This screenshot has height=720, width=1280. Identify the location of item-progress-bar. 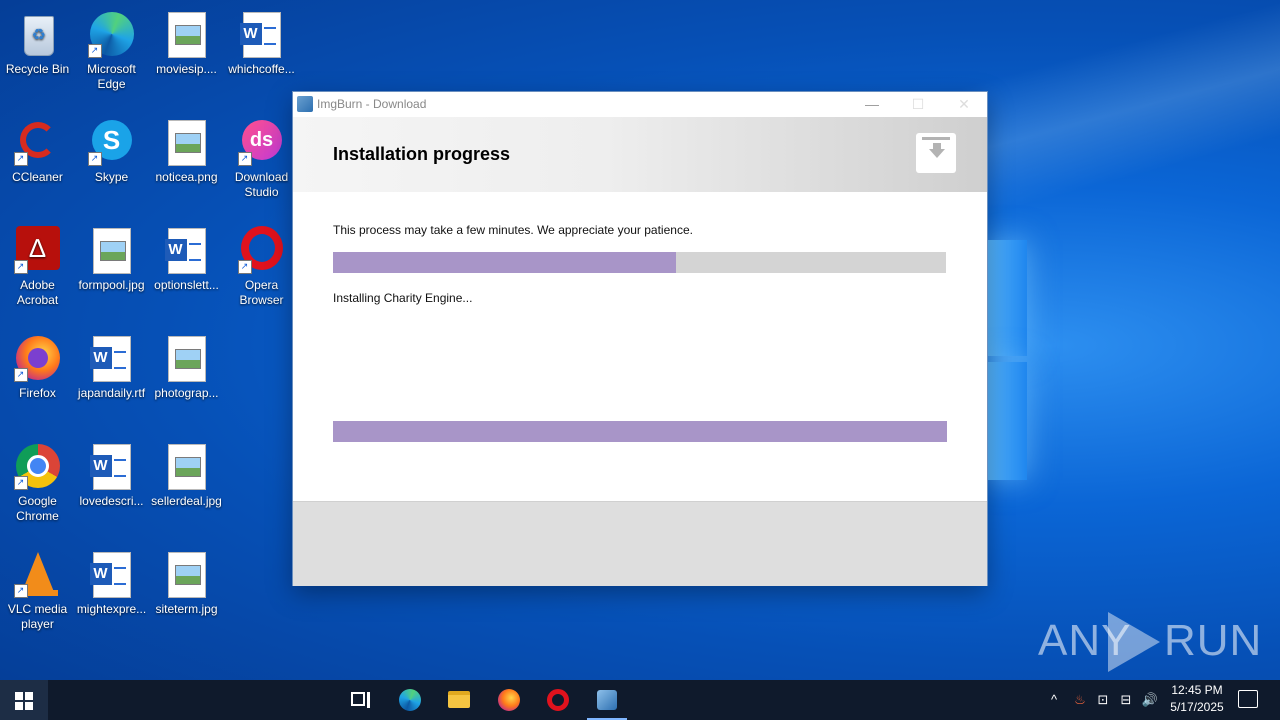
(640, 431).